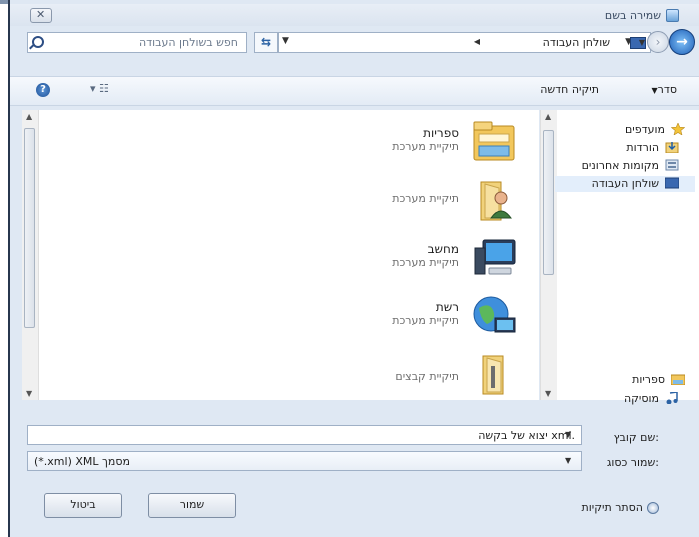 This screenshot has width=699, height=537. Describe the element at coordinates (642, 147) in the screenshot. I see `nav-item-label: הורדות` at that location.